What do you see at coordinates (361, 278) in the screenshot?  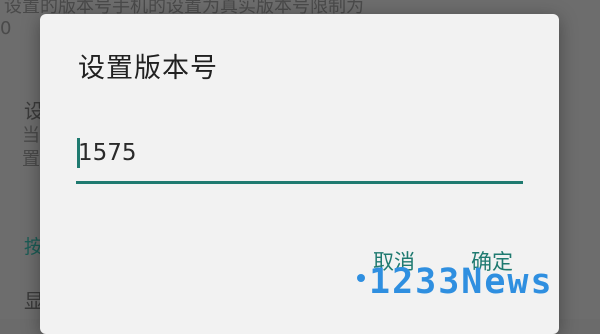 I see `watermark-dot` at bounding box center [361, 278].